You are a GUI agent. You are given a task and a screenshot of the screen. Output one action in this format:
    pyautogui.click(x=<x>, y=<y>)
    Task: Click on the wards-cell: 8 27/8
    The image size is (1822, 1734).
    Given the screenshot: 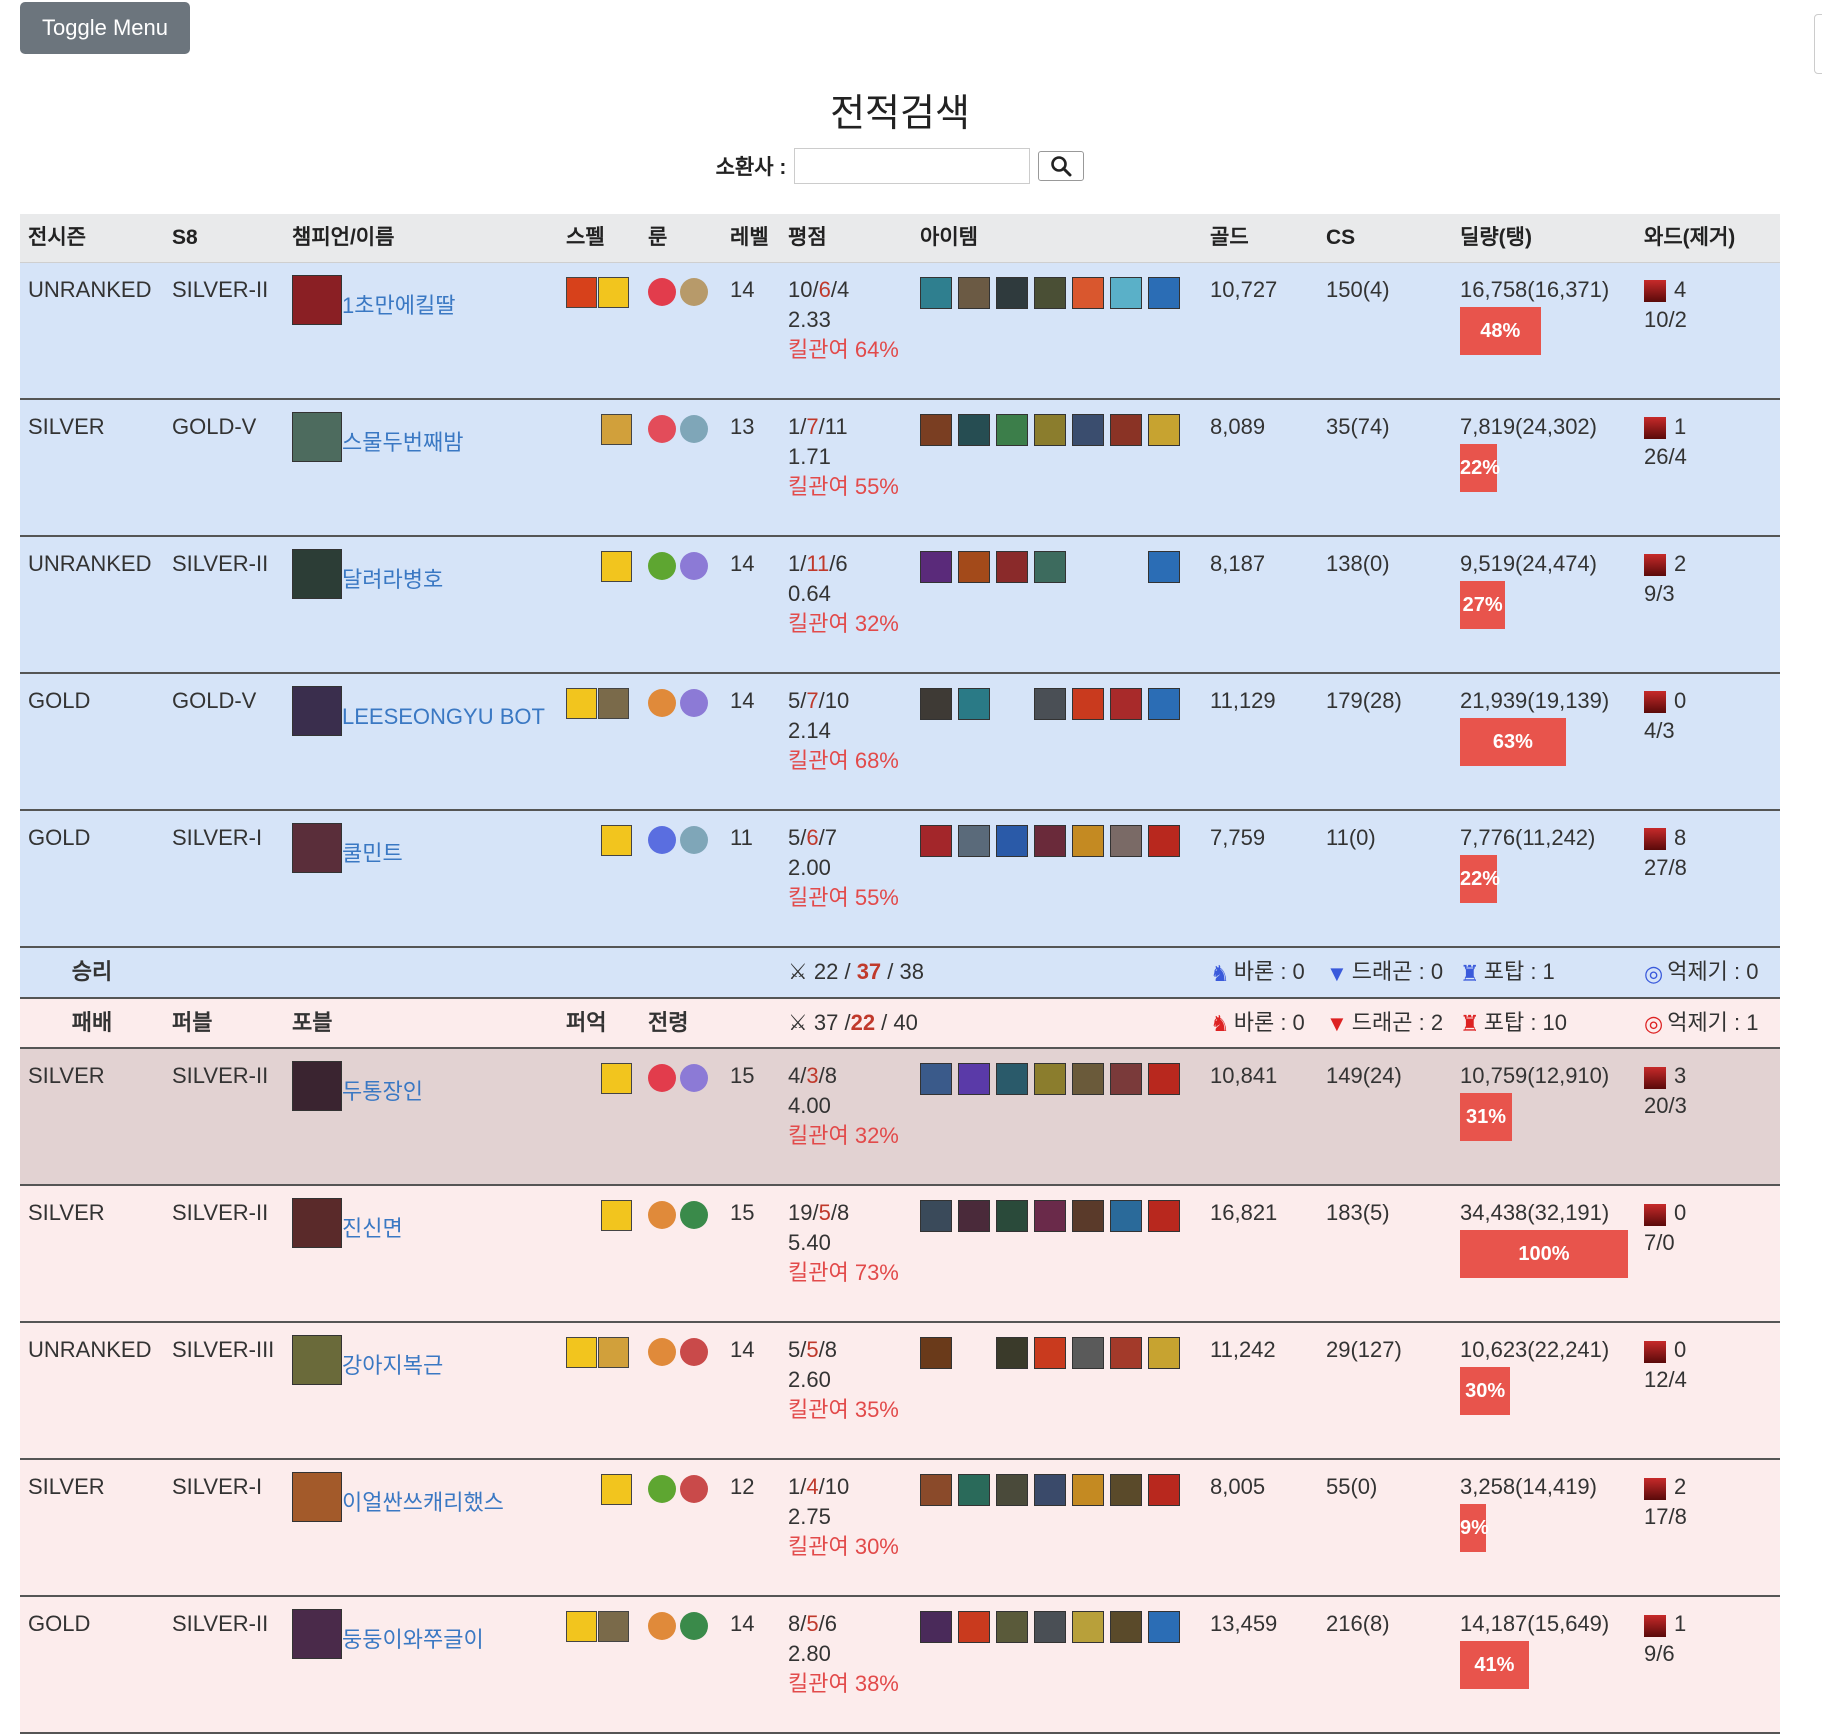 What is the action you would take?
    pyautogui.click(x=1708, y=879)
    